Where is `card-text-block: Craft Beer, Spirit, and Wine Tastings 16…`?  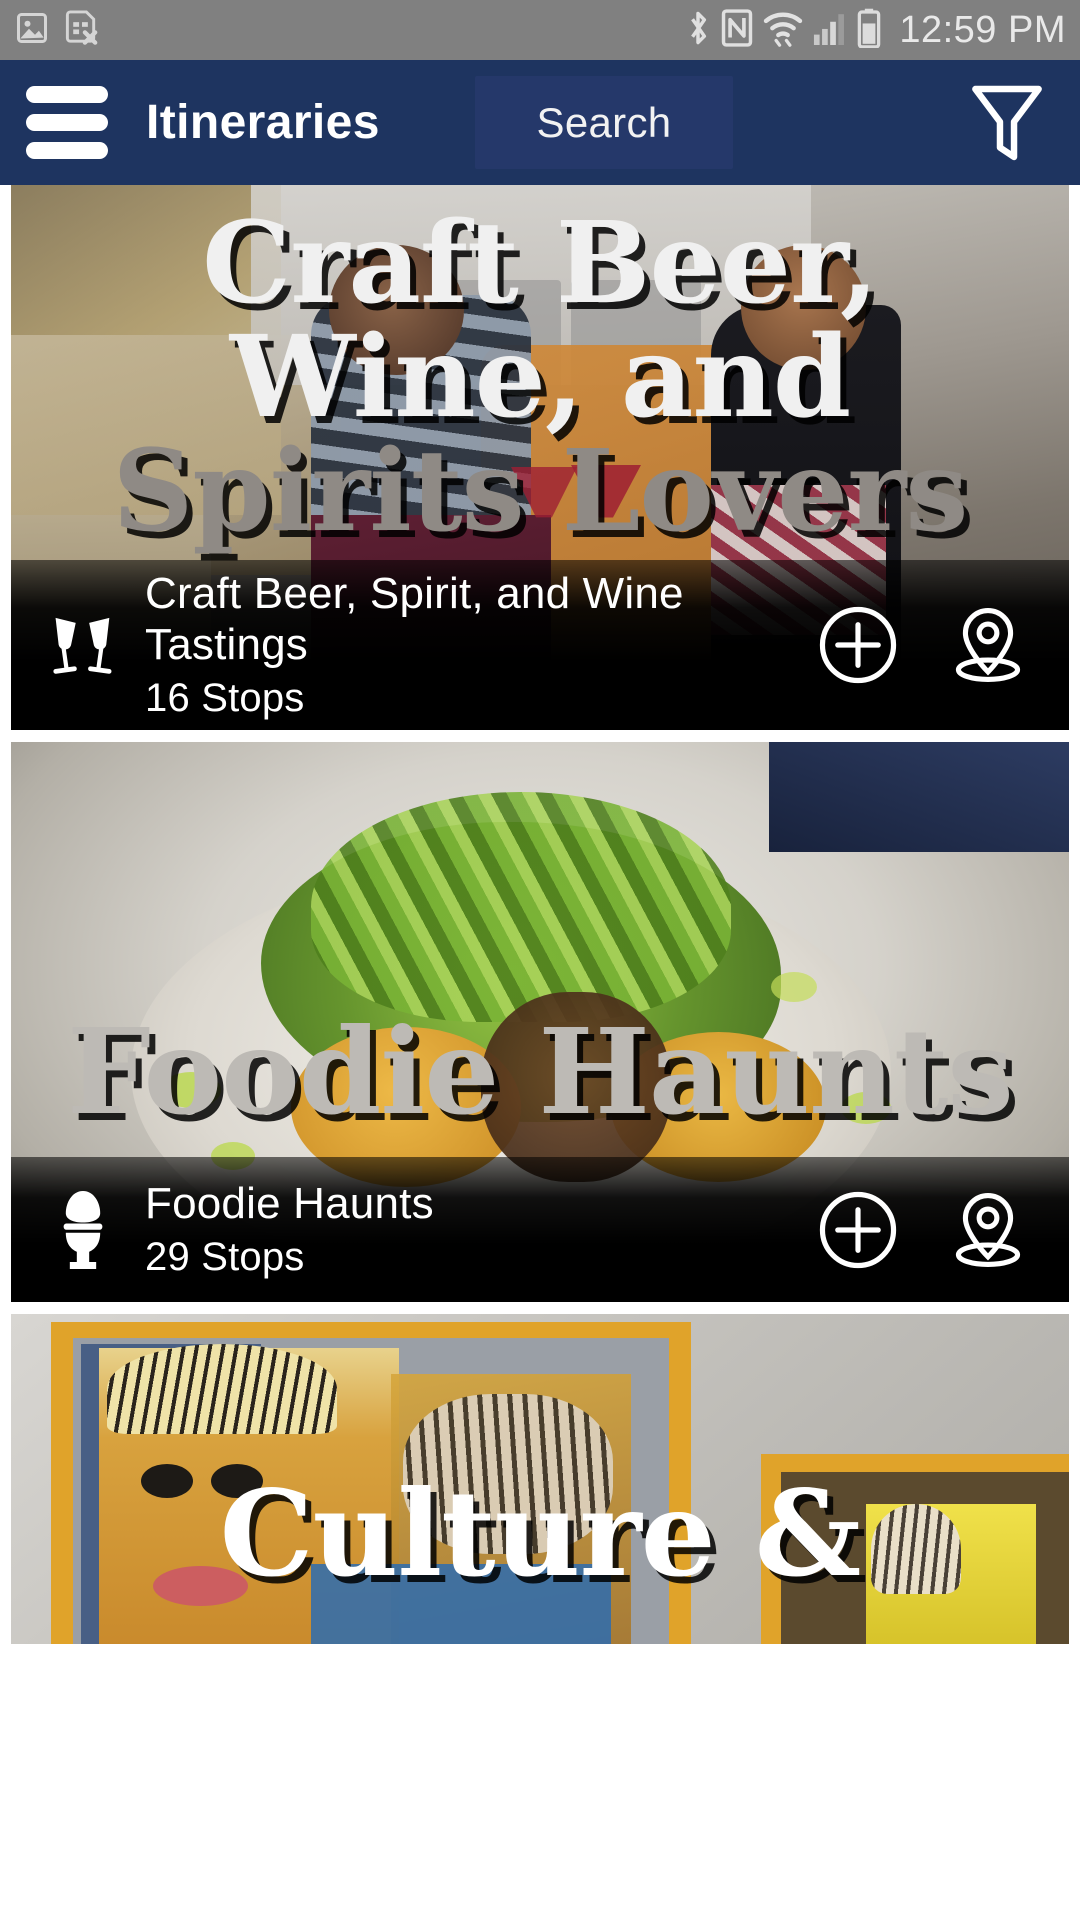
card-text-block: Craft Beer, Spirit, and Wine Tastings 16… is located at coordinates (472, 645).